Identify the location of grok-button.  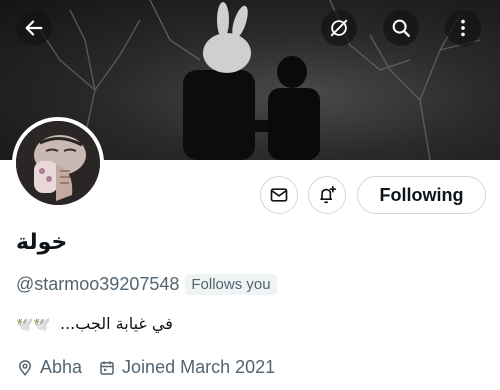
(339, 28).